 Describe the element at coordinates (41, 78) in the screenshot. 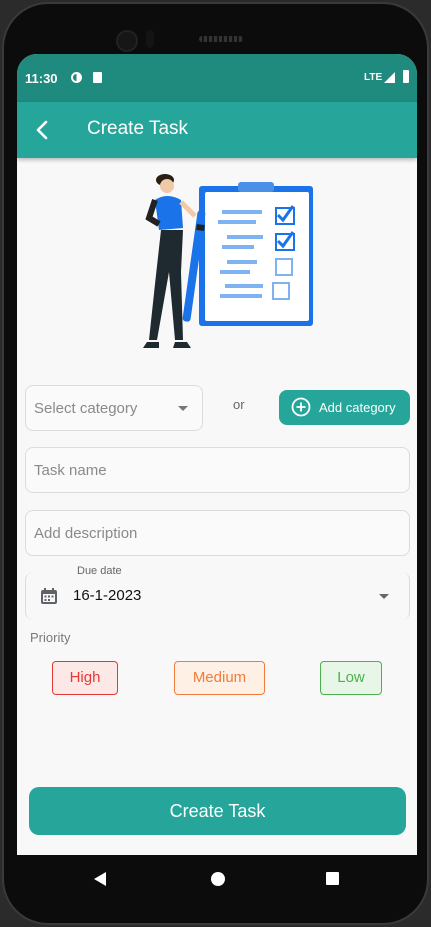

I see `status-time: 11:30` at that location.